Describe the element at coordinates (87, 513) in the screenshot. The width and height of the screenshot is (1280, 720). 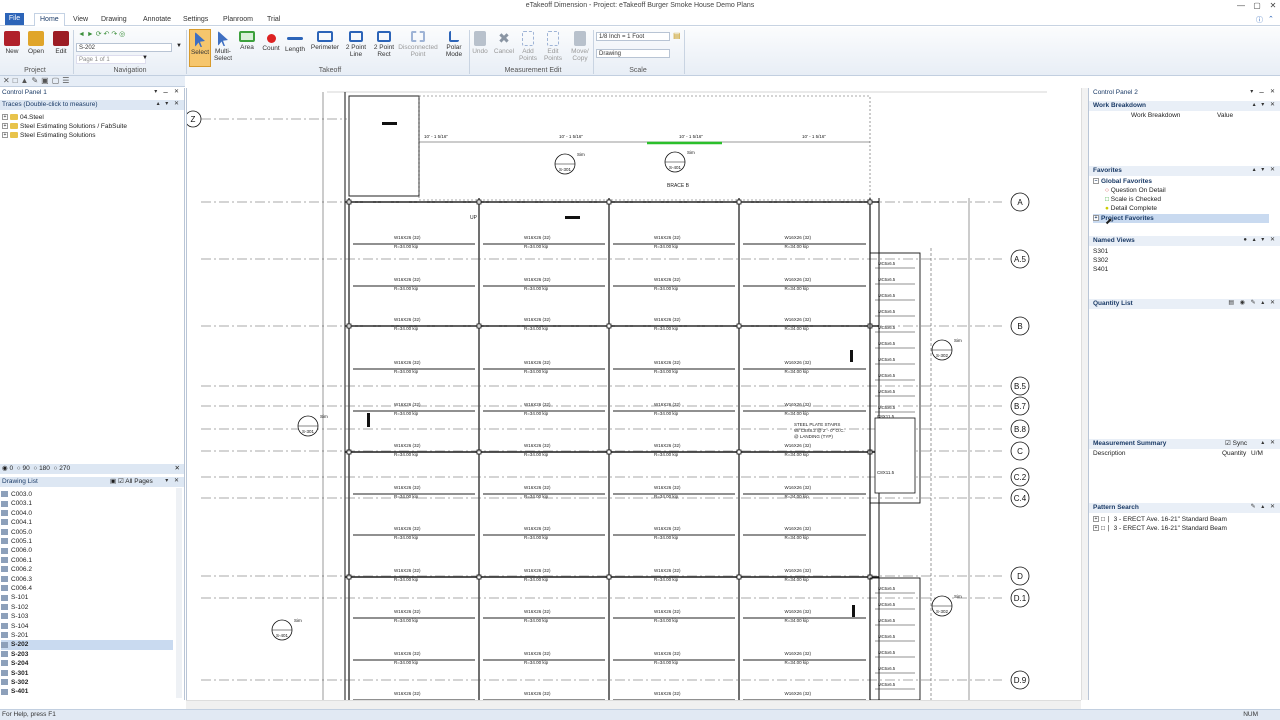
I see `drawing-list-item: C004.0` at that location.